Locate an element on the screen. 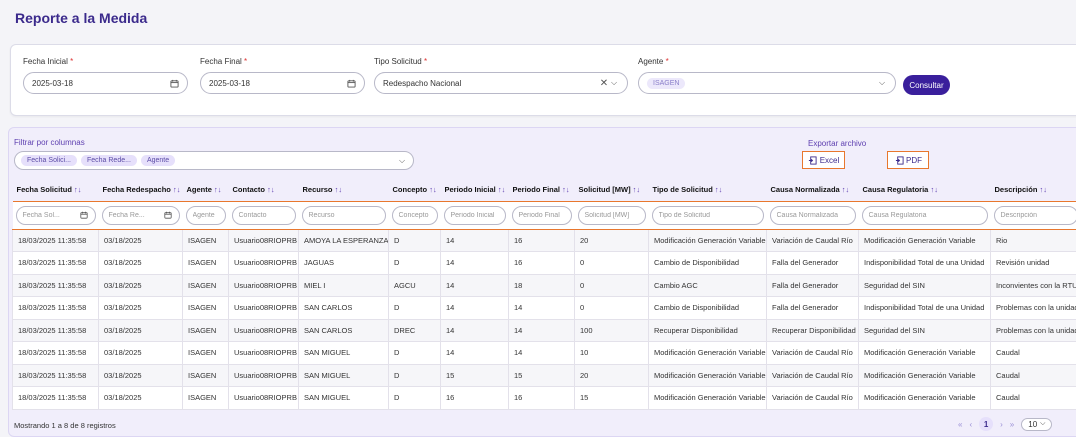 The width and height of the screenshot is (1076, 437). column-filter-input: Tipo de Solicitud is located at coordinates (707, 215).